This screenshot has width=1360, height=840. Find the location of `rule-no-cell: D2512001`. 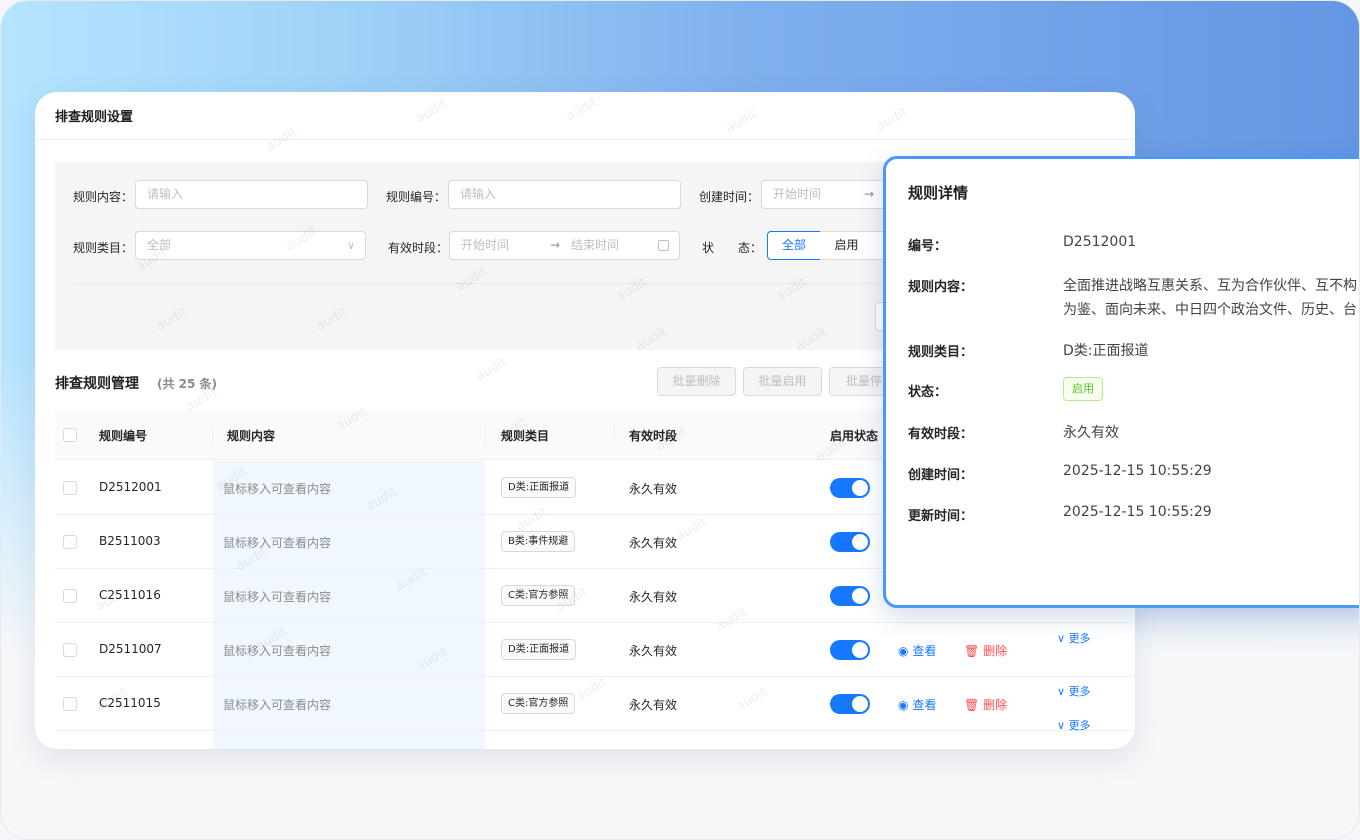

rule-no-cell: D2512001 is located at coordinates (130, 487).